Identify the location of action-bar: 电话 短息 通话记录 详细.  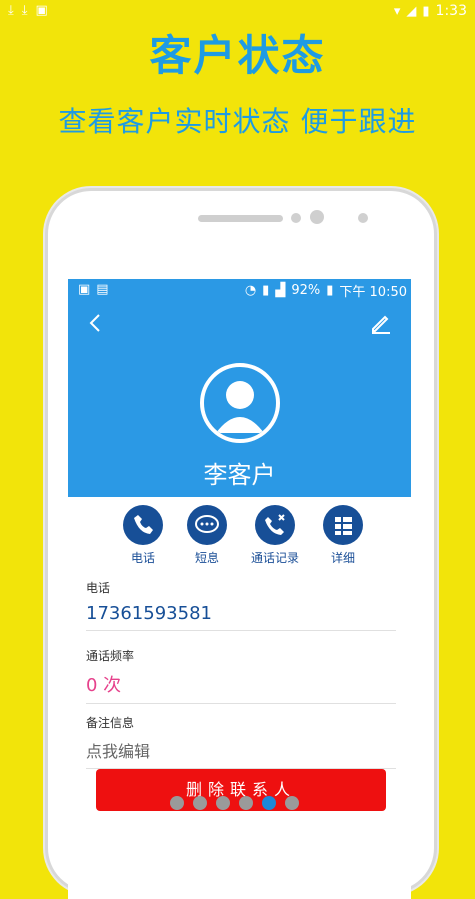
(238, 535).